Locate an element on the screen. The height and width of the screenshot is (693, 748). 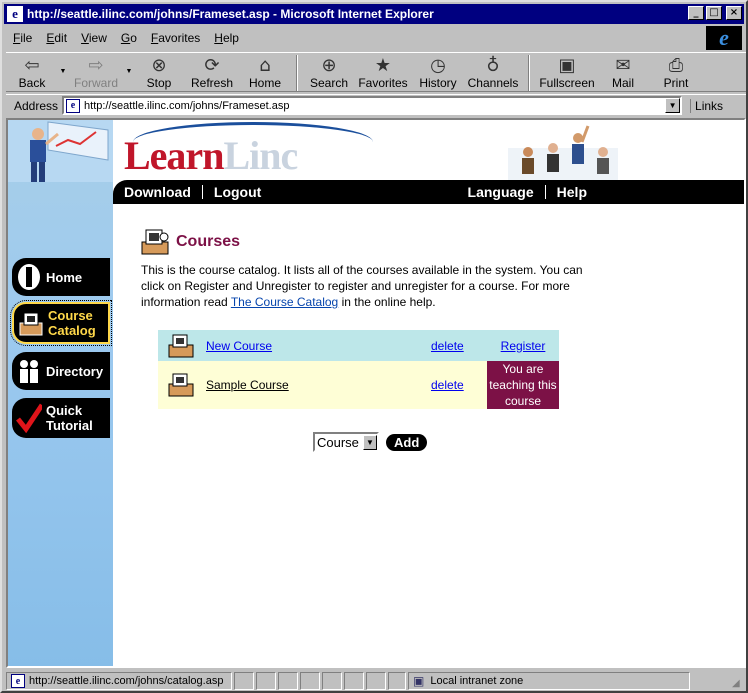
house-icon: ⌂ is located at coordinates (265, 65).